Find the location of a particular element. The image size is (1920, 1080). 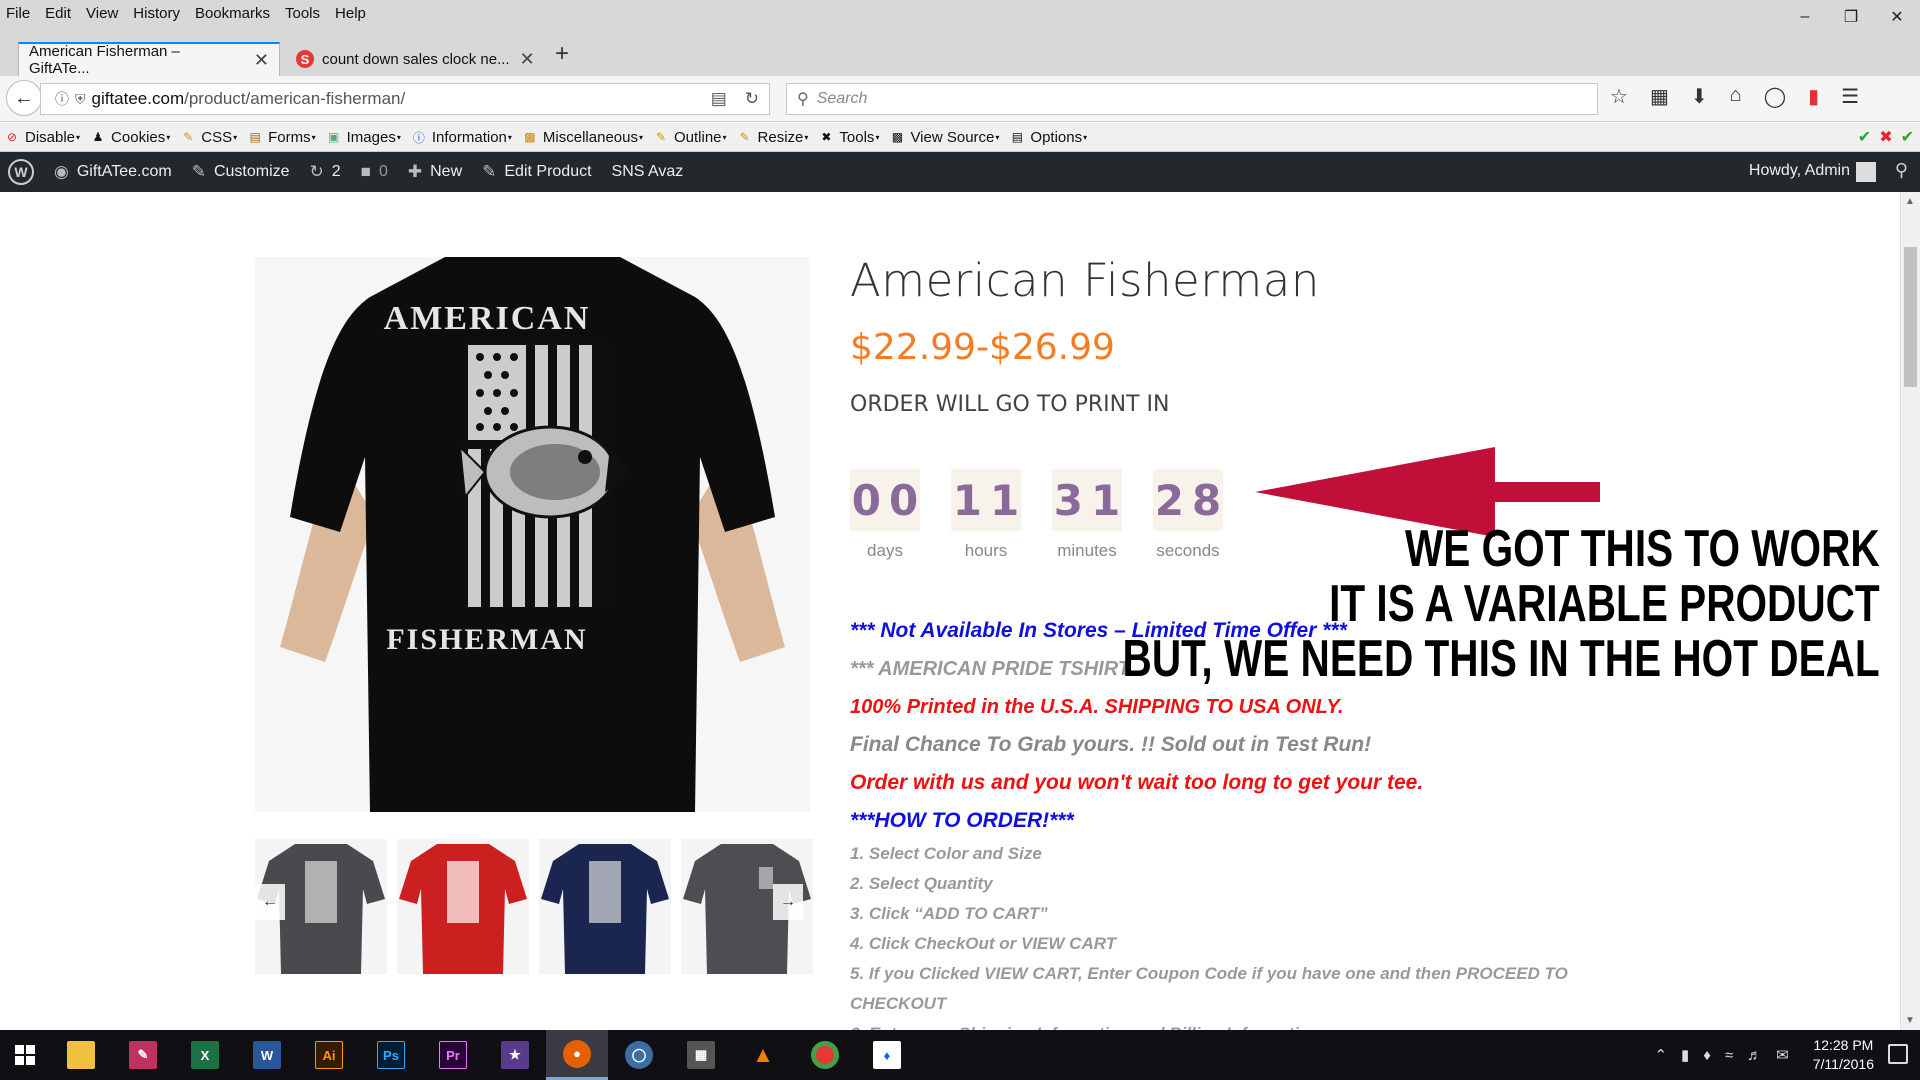

outline-menu: ✎ Outline ▾ is located at coordinates (690, 137).